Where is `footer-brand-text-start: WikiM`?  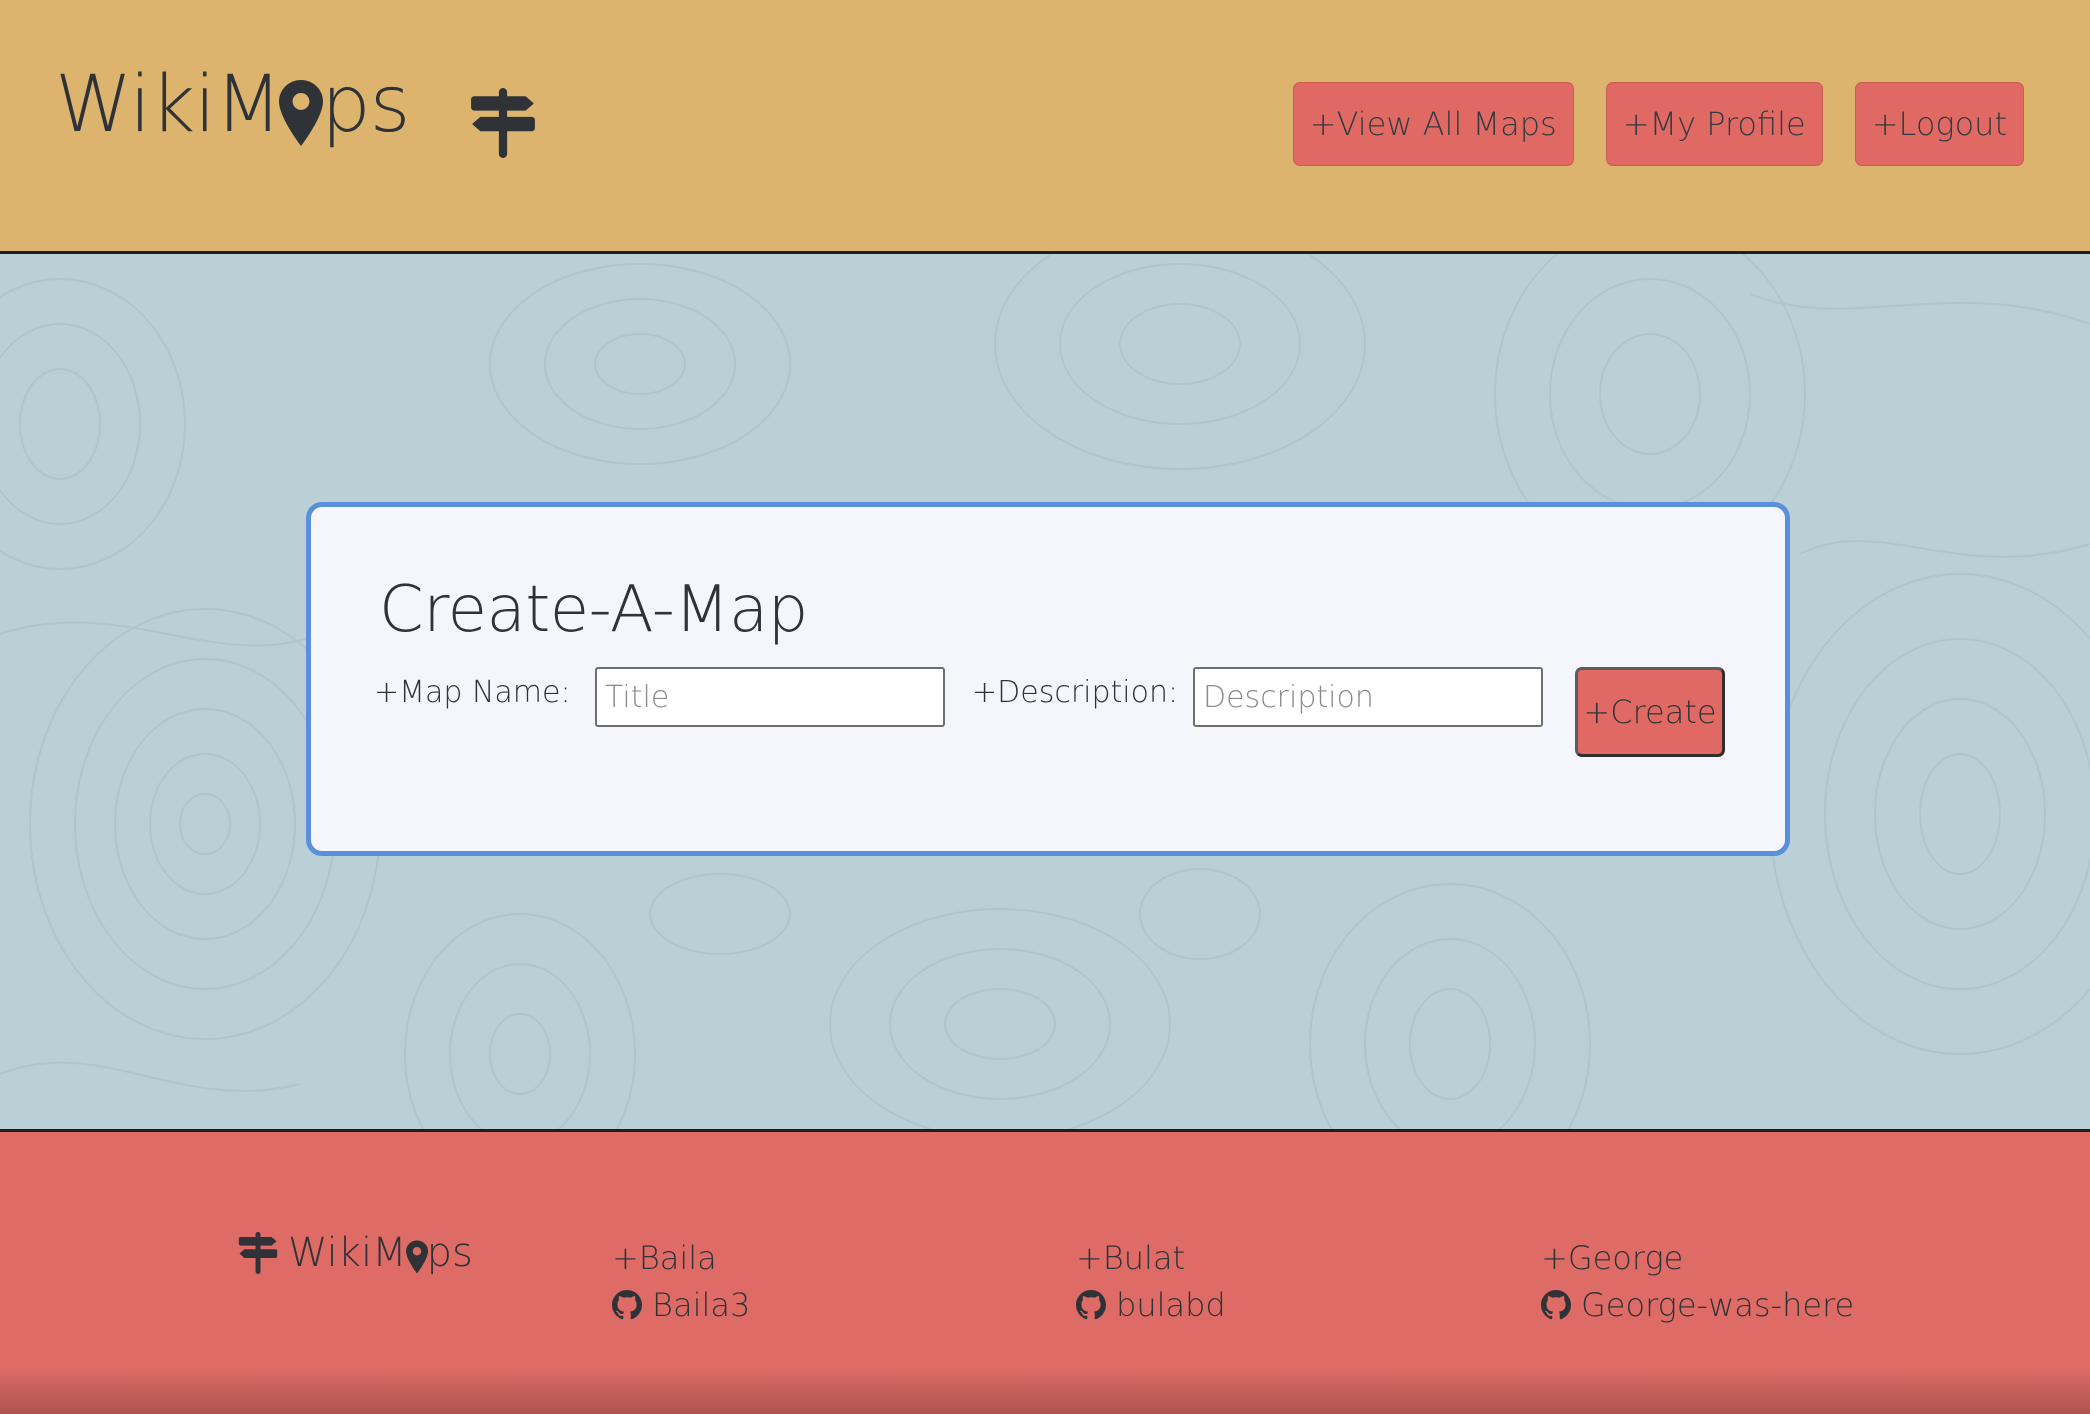
footer-brand-text-start: WikiM is located at coordinates (347, 1253).